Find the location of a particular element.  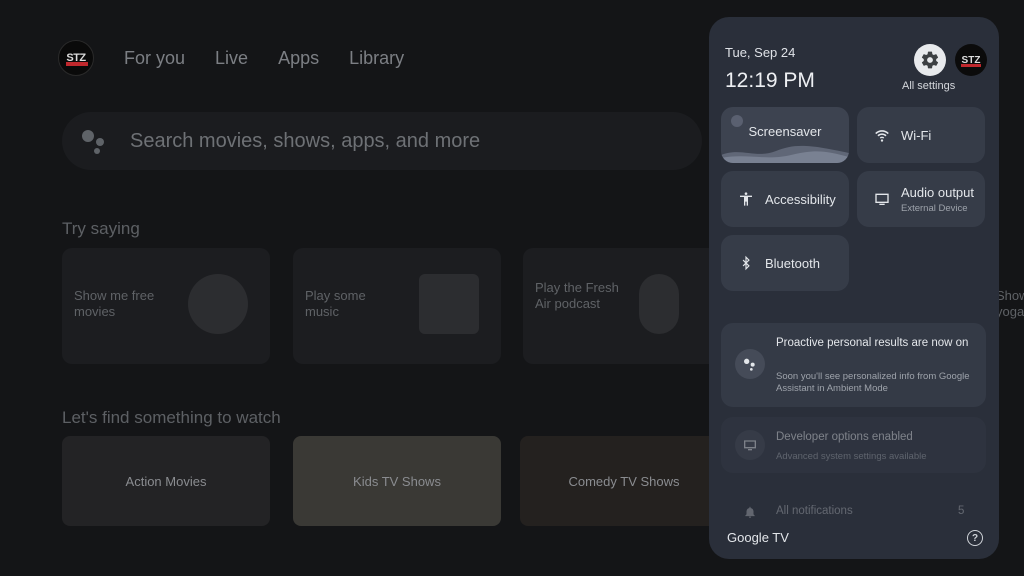

screensaver-indicator is located at coordinates (737, 121).